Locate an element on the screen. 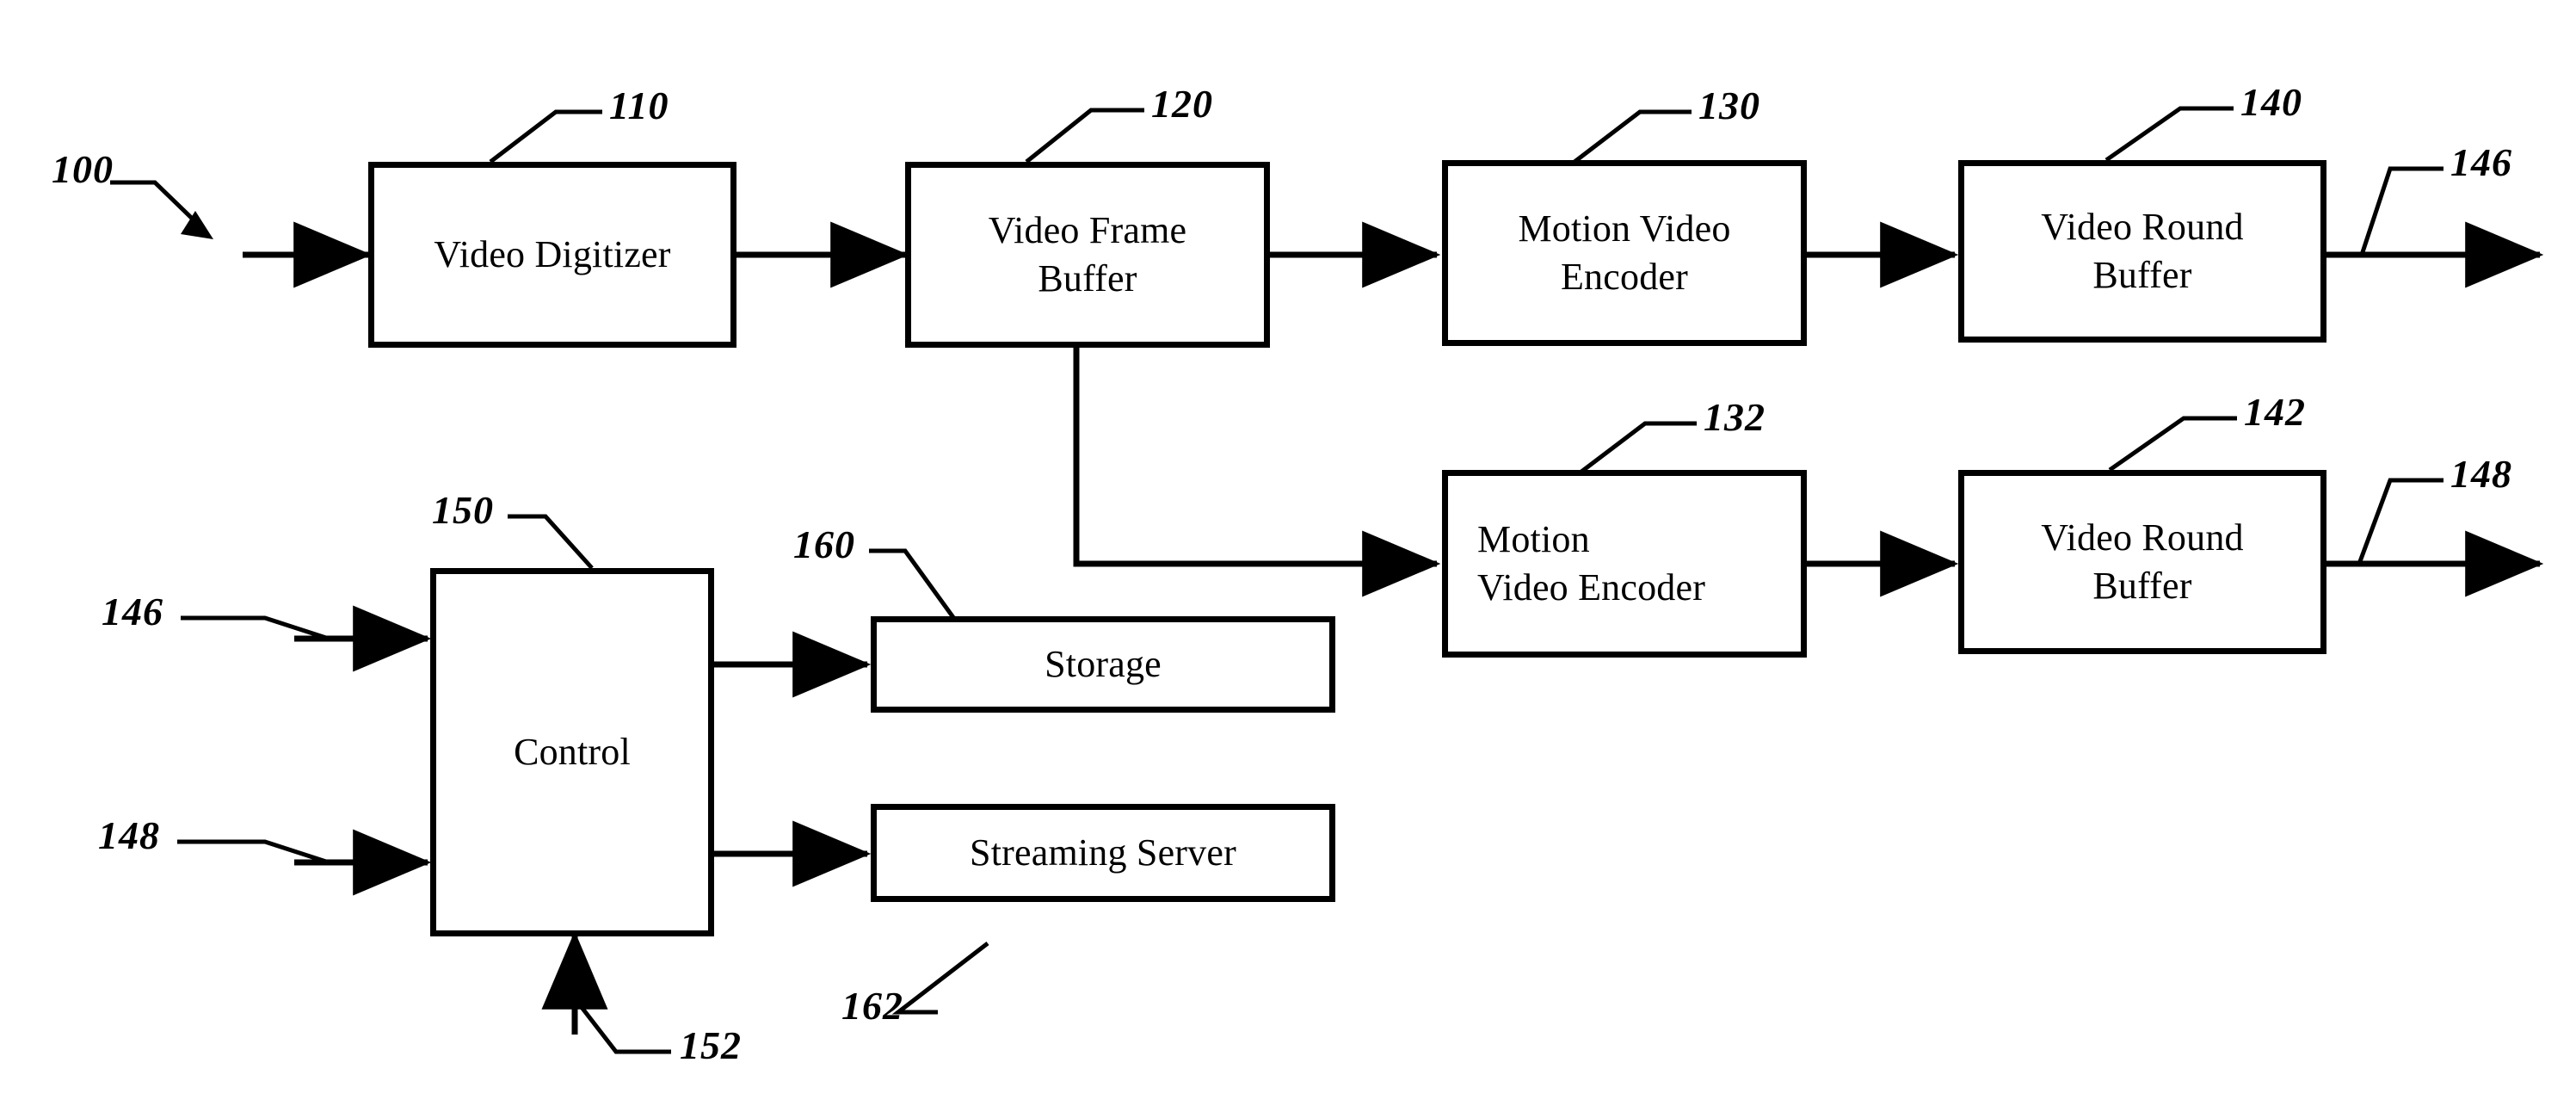  block-label: Storage is located at coordinates (1103, 663).